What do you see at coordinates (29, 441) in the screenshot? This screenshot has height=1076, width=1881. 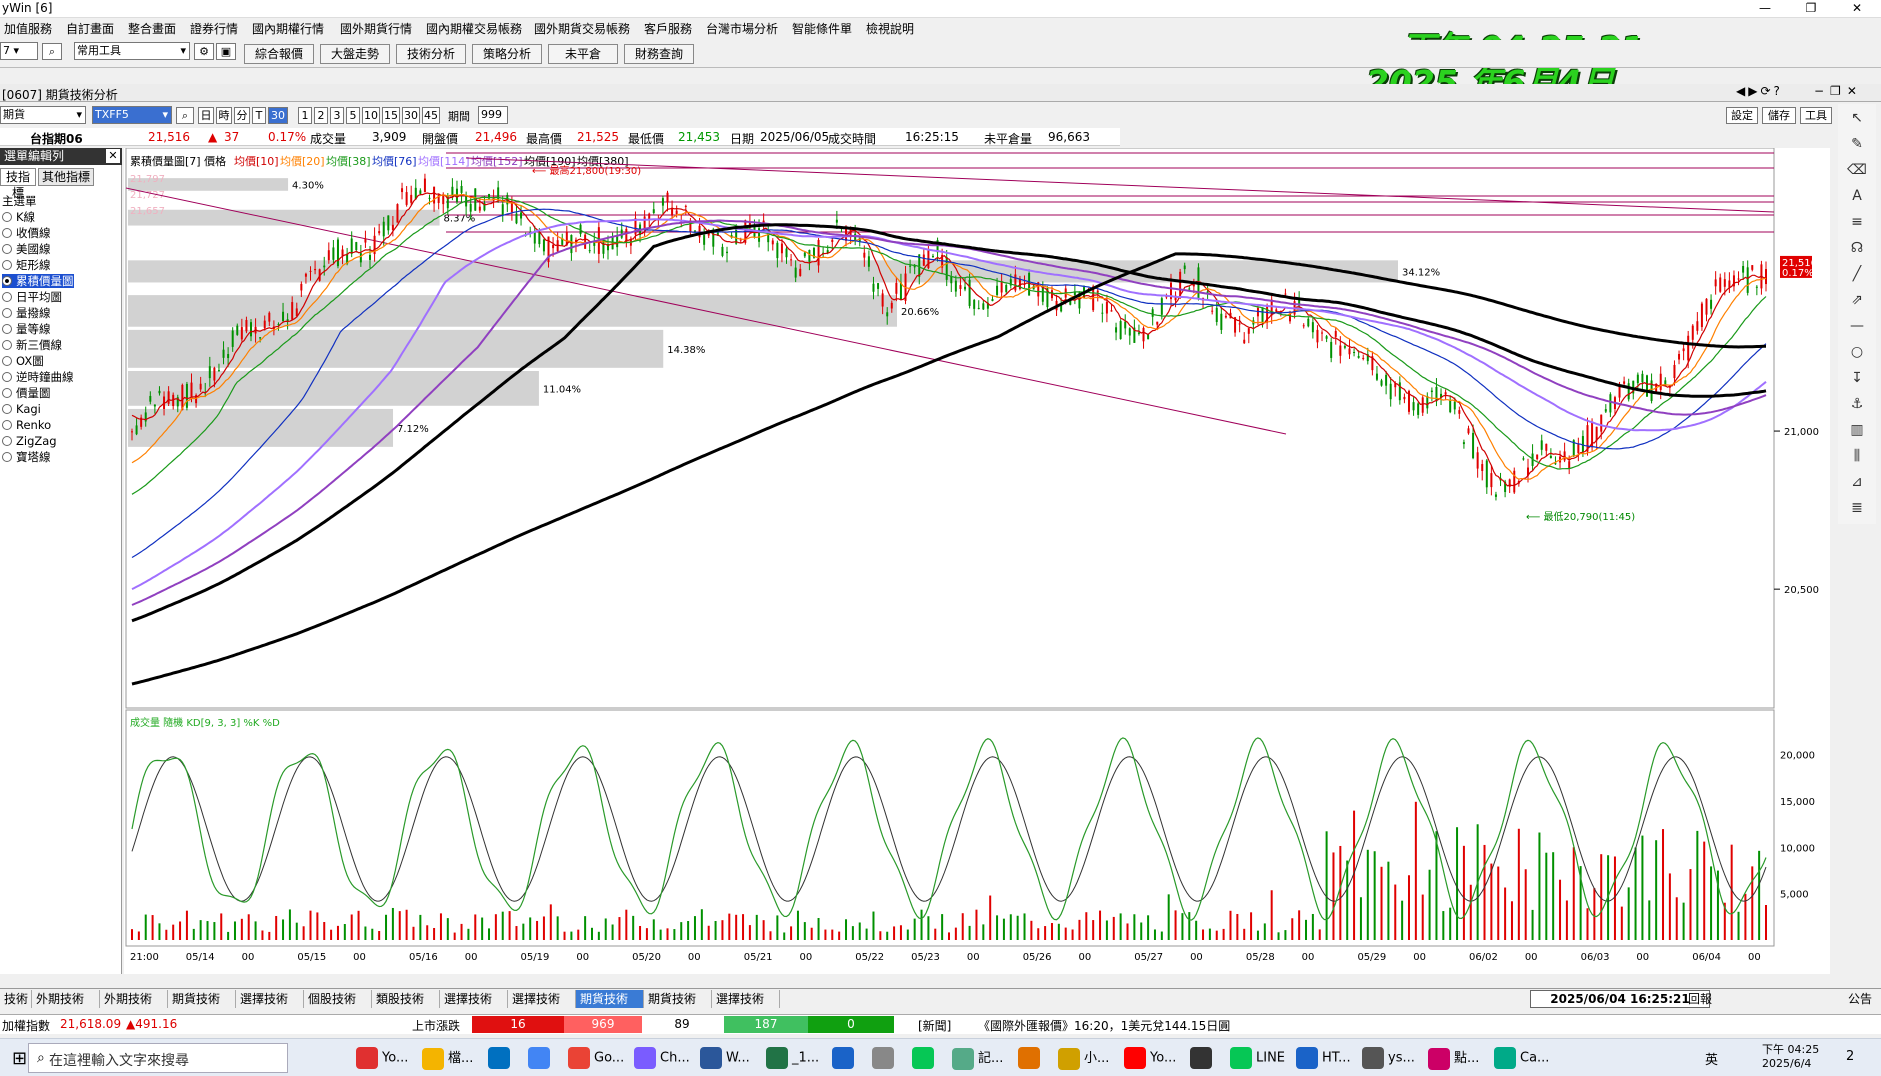 I see `indicator-menu-item: ZigZag` at bounding box center [29, 441].